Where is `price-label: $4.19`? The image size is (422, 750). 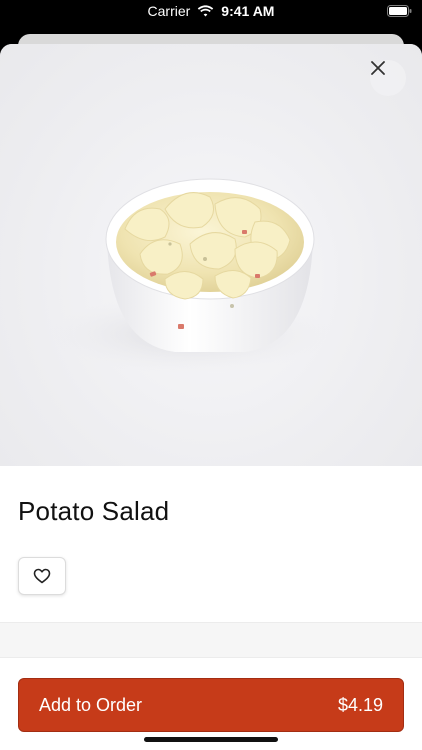
price-label: $4.19 is located at coordinates (360, 704).